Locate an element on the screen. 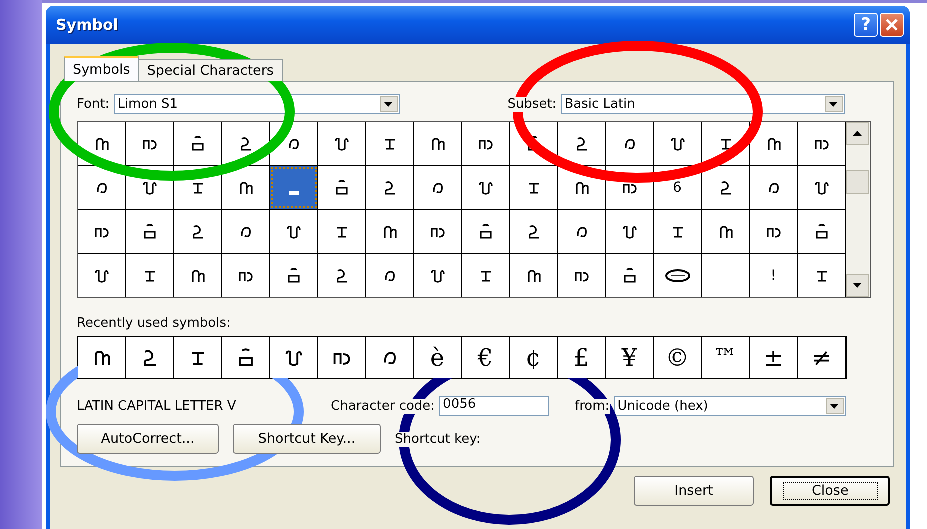 This screenshot has height=529, width=927. from-label: from: is located at coordinates (592, 406).